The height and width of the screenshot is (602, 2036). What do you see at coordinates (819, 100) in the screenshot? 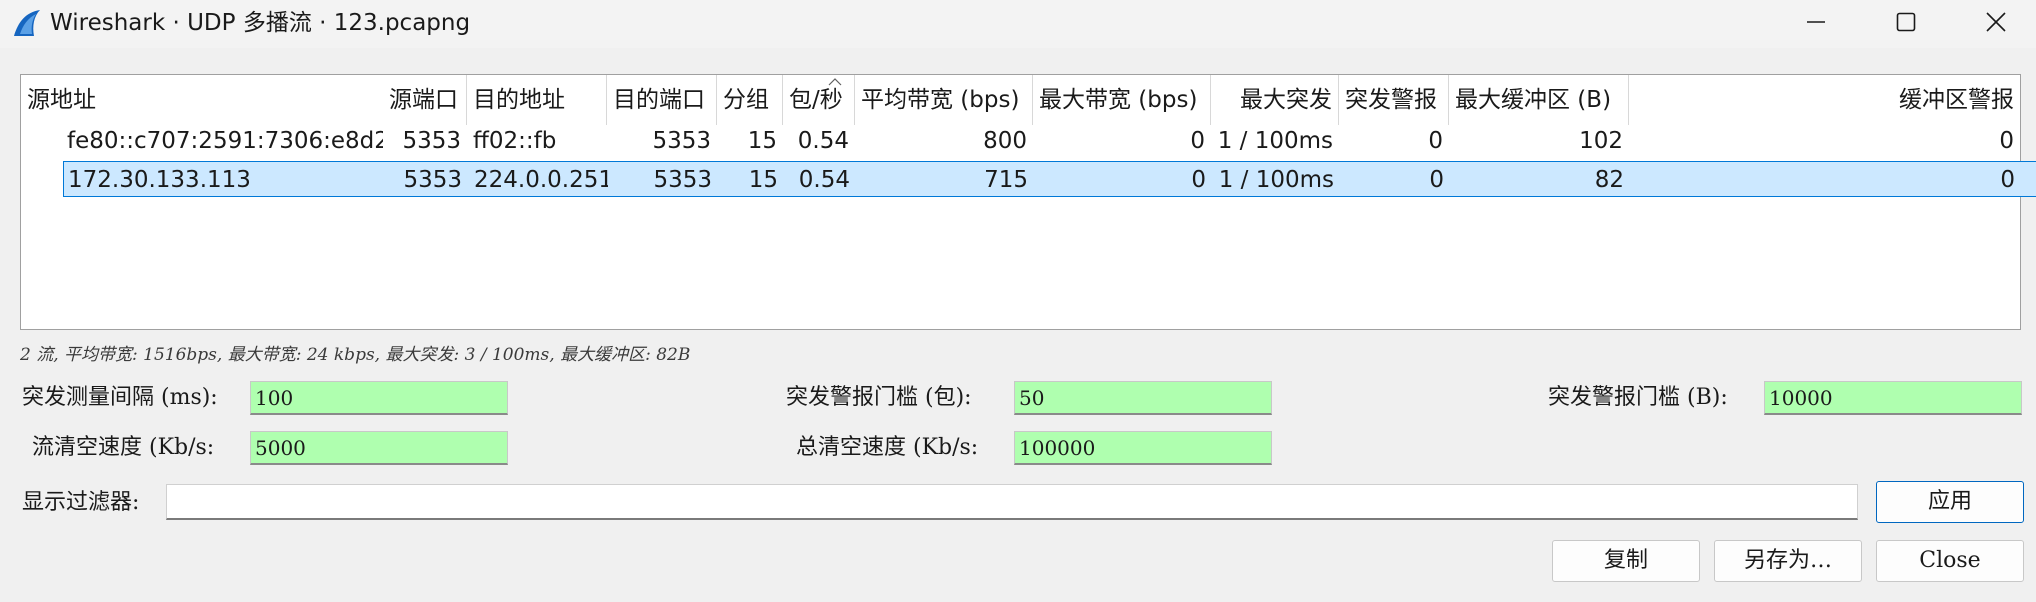
I see `column-header-pkts-per-sec: 包/秒` at bounding box center [819, 100].